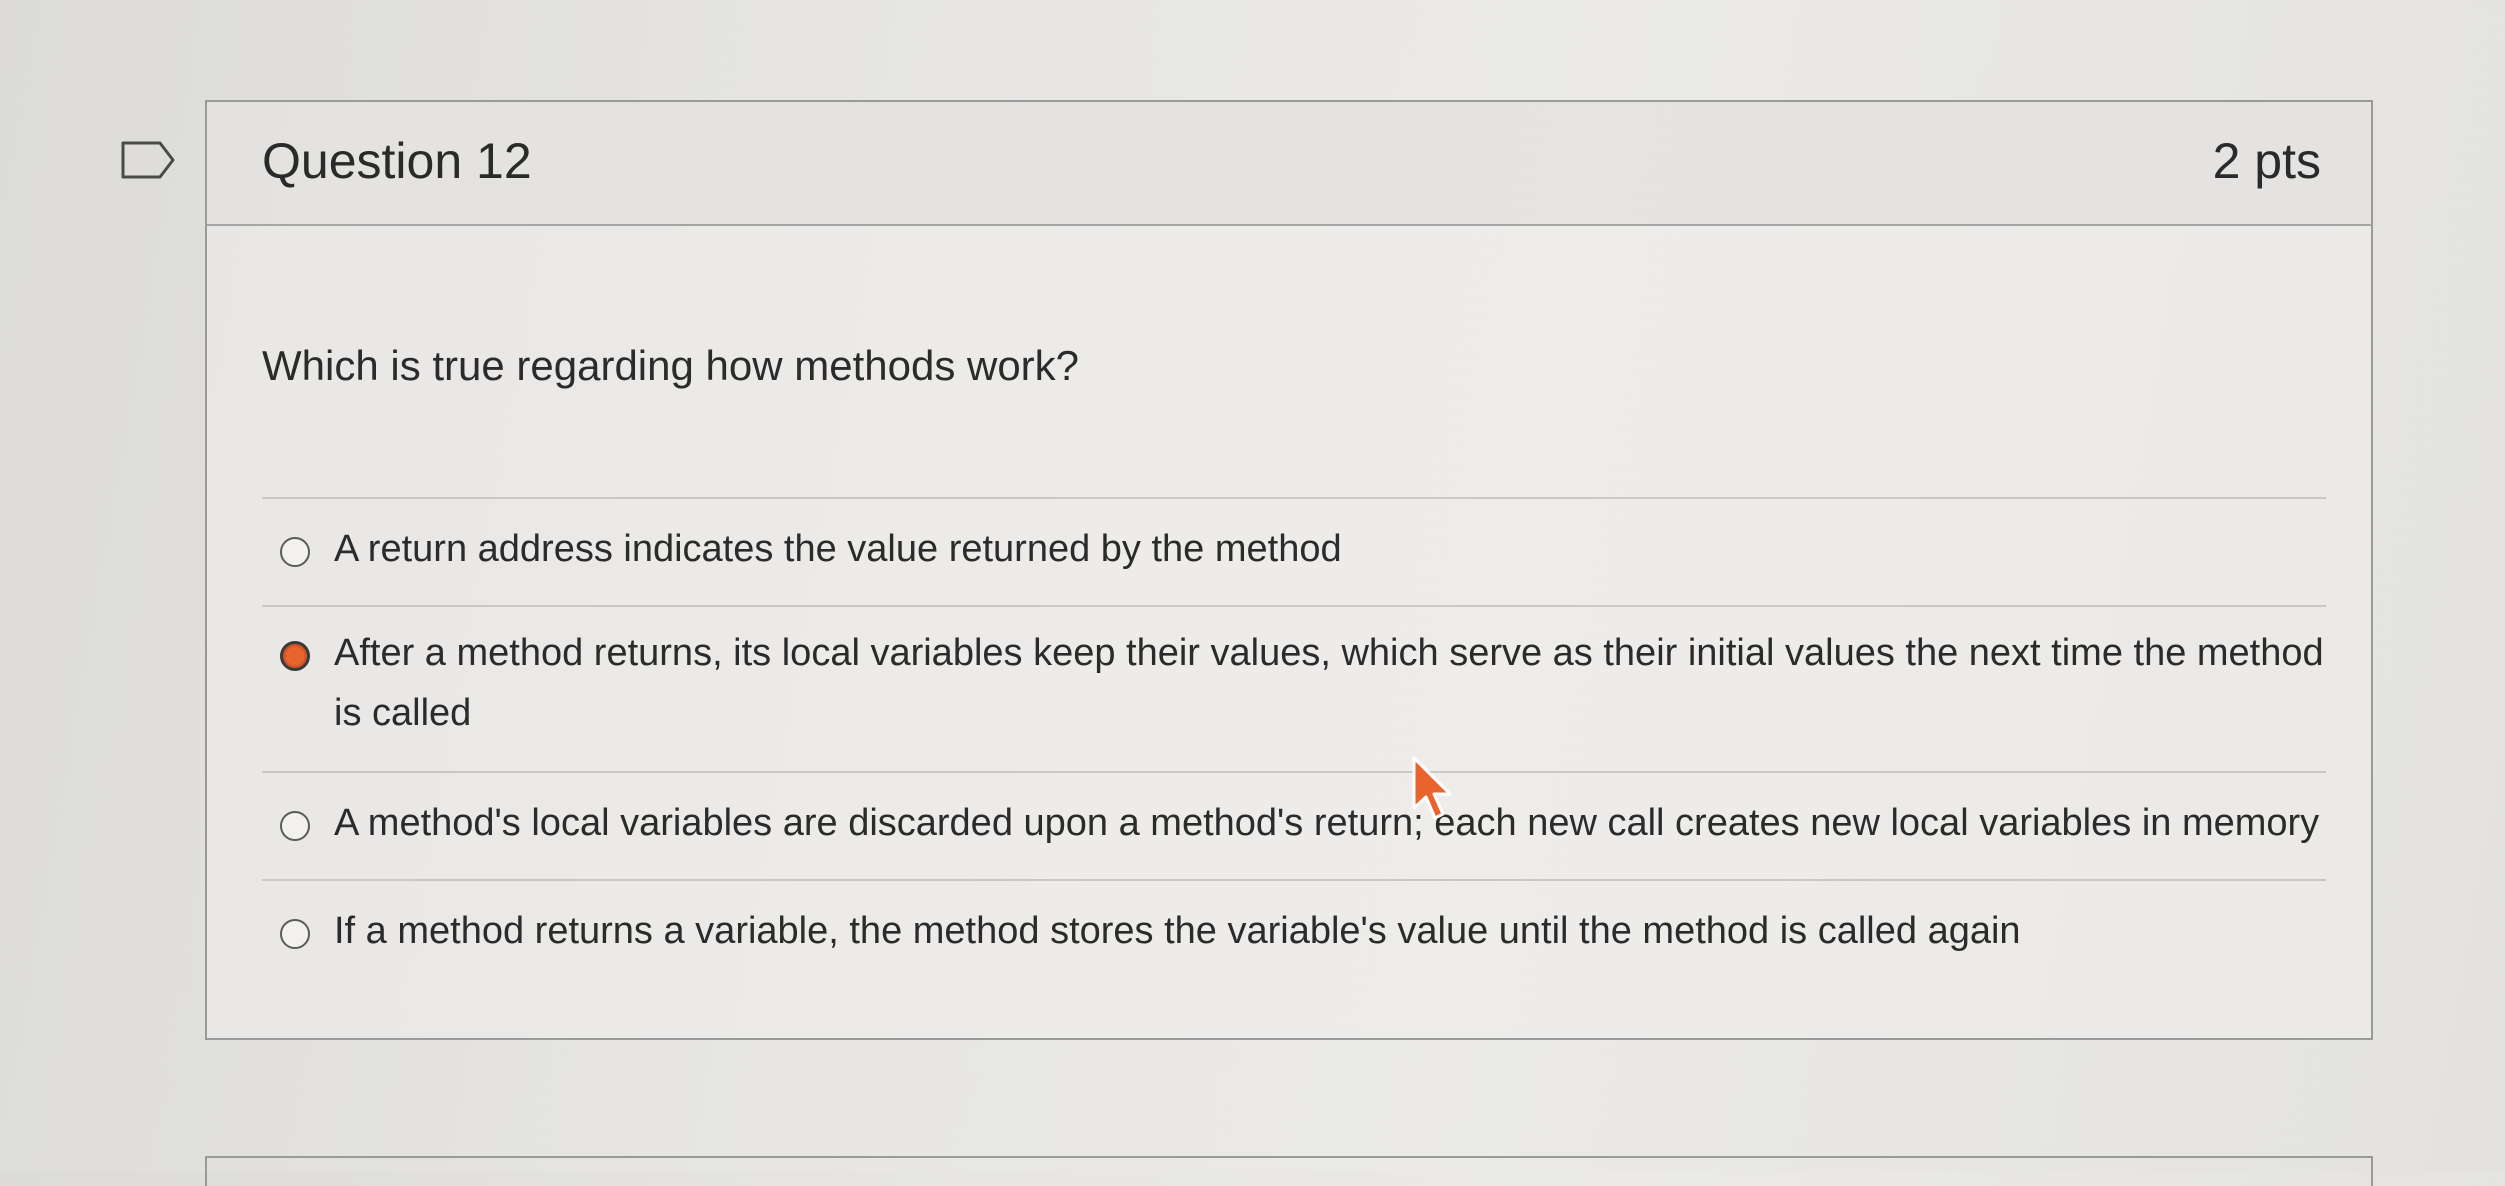 The image size is (2505, 1186). What do you see at coordinates (1432, 788) in the screenshot?
I see `mouse-pointer-icon` at bounding box center [1432, 788].